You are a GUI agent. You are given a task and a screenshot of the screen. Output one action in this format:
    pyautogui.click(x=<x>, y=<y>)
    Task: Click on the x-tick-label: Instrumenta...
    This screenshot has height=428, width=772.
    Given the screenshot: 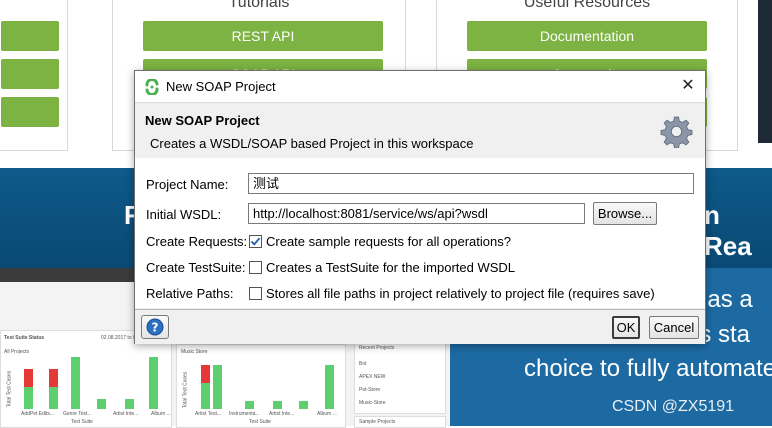 What is the action you would take?
    pyautogui.click(x=244, y=414)
    